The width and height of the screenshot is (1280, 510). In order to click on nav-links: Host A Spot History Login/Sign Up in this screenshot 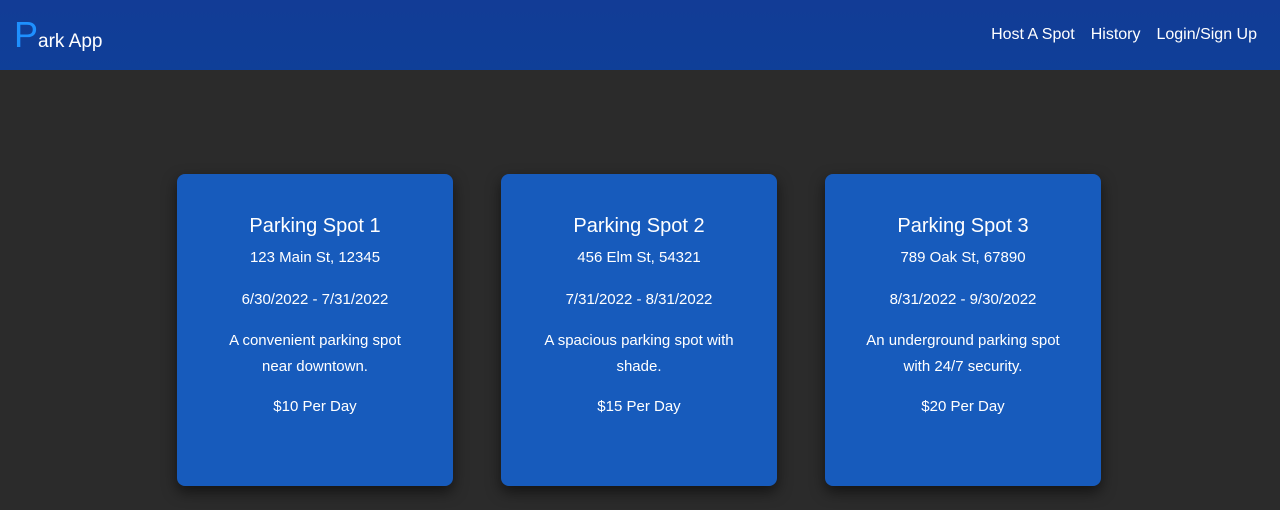, I will do `click(1124, 35)`.